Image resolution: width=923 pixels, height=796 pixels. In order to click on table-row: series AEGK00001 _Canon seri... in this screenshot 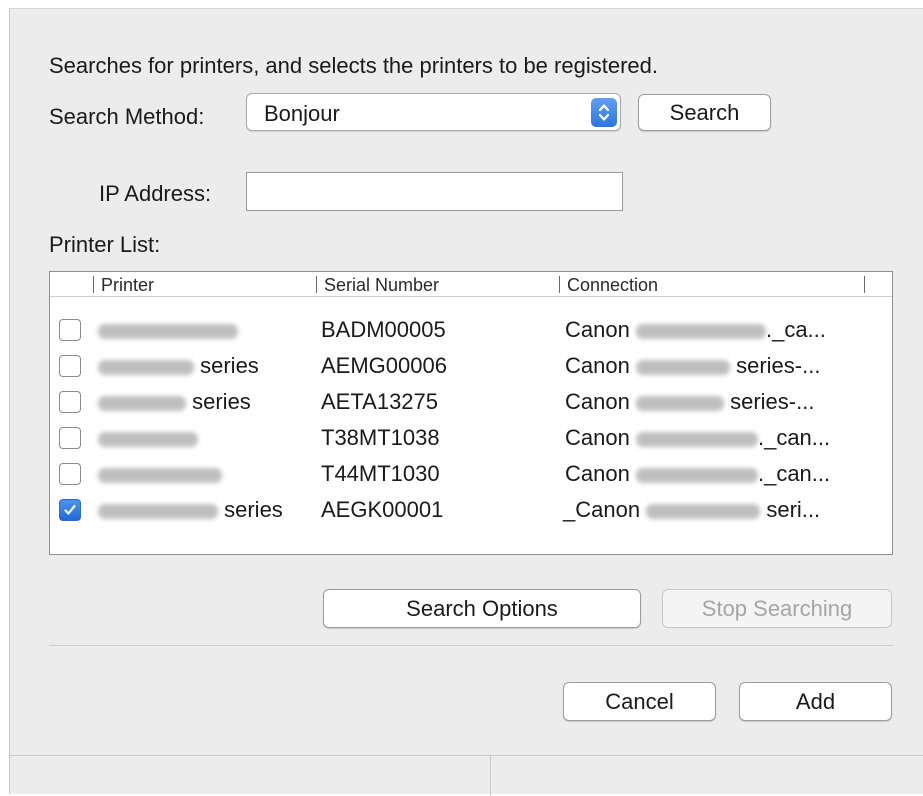, I will do `click(471, 512)`.